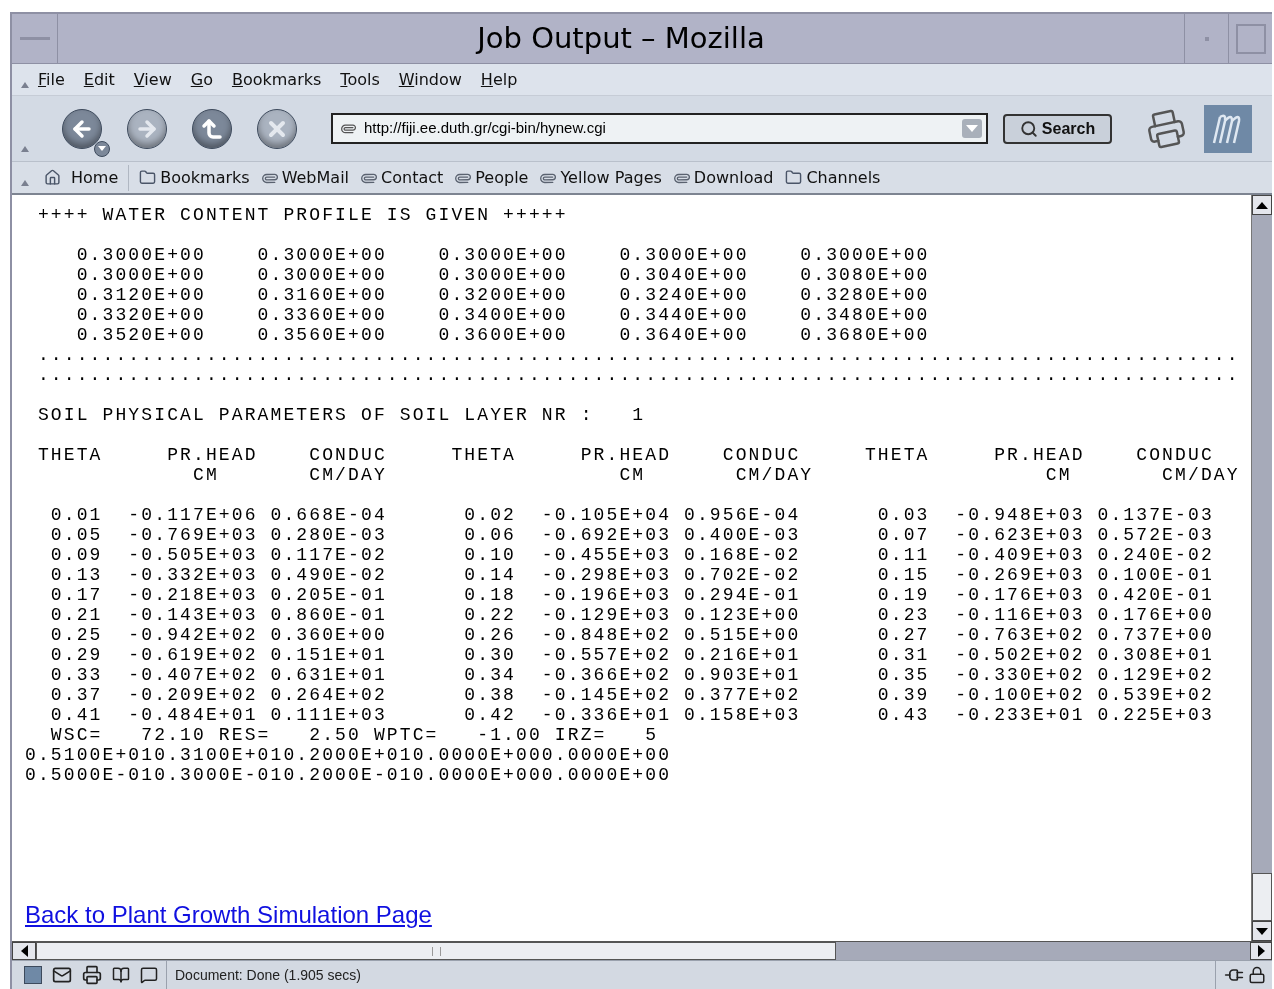 This screenshot has height=989, width=1274. Describe the element at coordinates (87, 177) in the screenshot. I see `bookmark-item: Home` at that location.